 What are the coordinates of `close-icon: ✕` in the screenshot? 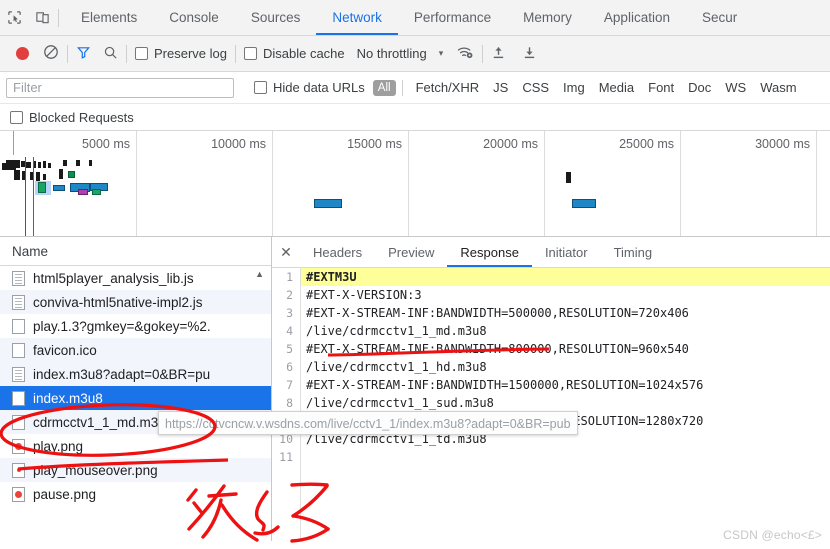 It's located at (286, 252).